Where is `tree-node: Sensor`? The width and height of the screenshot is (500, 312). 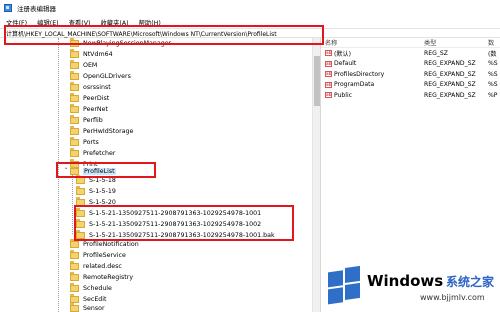
tree-node: Sensor is located at coordinates (87, 307).